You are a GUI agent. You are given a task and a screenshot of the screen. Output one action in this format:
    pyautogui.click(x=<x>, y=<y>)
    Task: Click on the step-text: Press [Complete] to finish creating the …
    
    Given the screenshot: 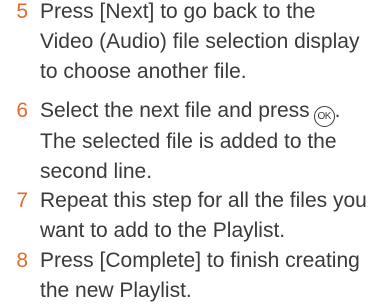 What is the action you would take?
    pyautogui.click(x=200, y=275)
    